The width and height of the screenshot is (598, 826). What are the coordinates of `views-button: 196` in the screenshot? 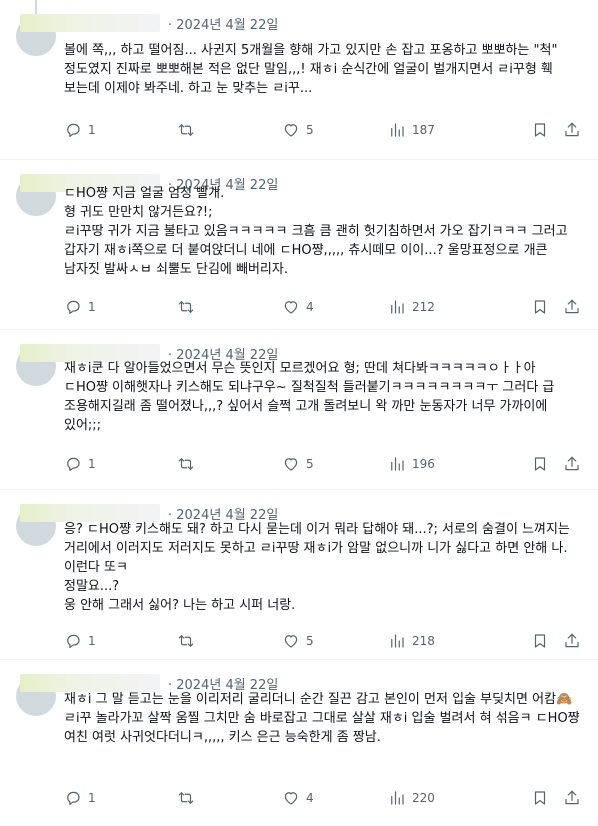 It's located at (411, 464).